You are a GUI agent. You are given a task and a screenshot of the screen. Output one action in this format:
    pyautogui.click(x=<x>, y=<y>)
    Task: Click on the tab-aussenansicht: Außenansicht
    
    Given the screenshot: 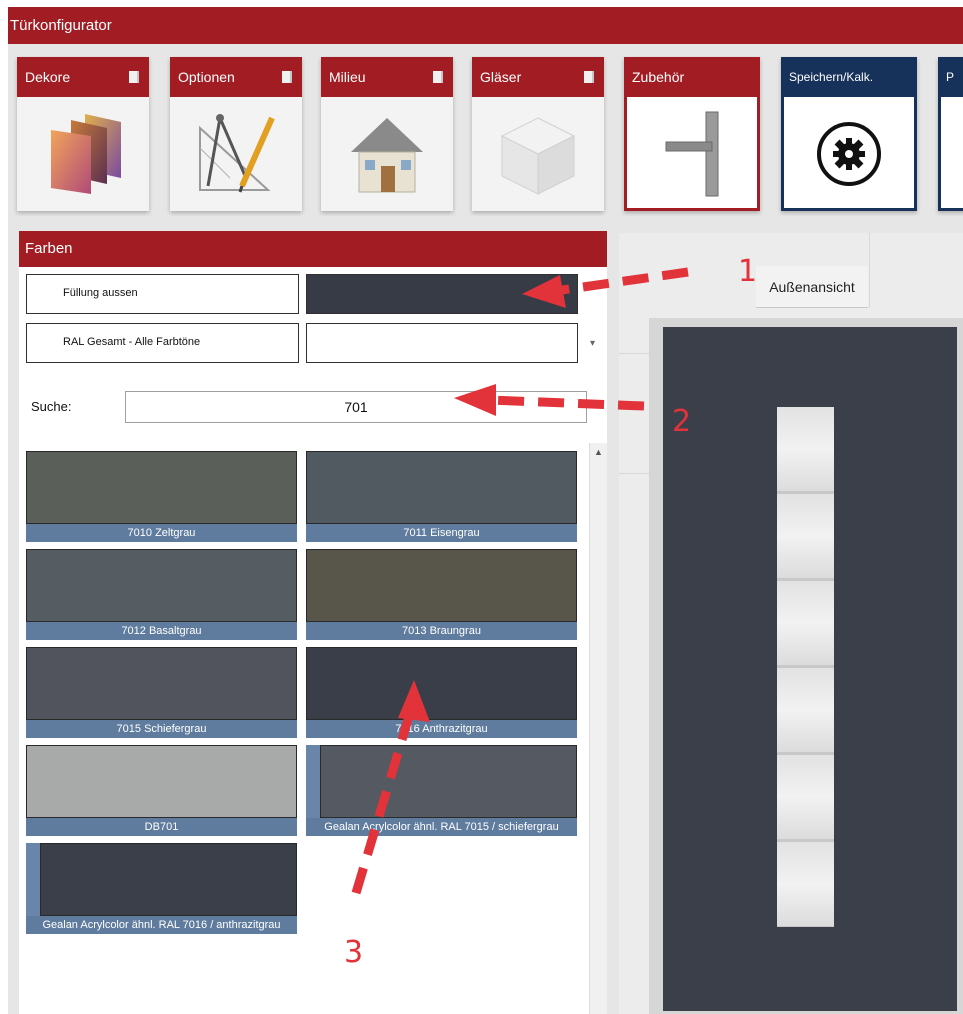 What is the action you would take?
    pyautogui.click(x=812, y=287)
    